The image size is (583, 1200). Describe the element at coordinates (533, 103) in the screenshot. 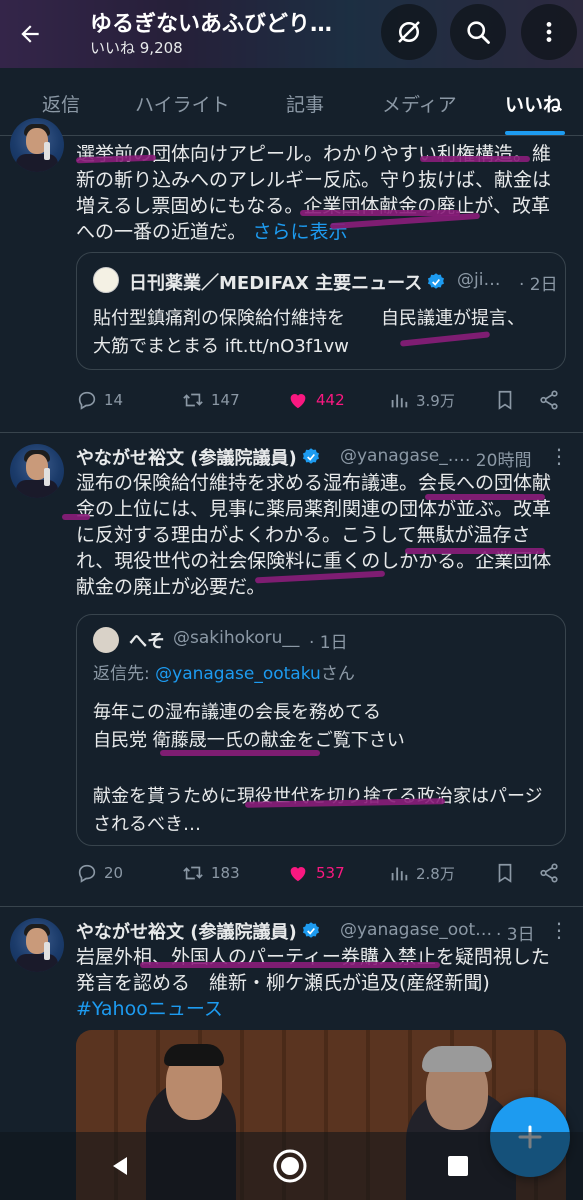

I see `tab-likes: いいね` at that location.